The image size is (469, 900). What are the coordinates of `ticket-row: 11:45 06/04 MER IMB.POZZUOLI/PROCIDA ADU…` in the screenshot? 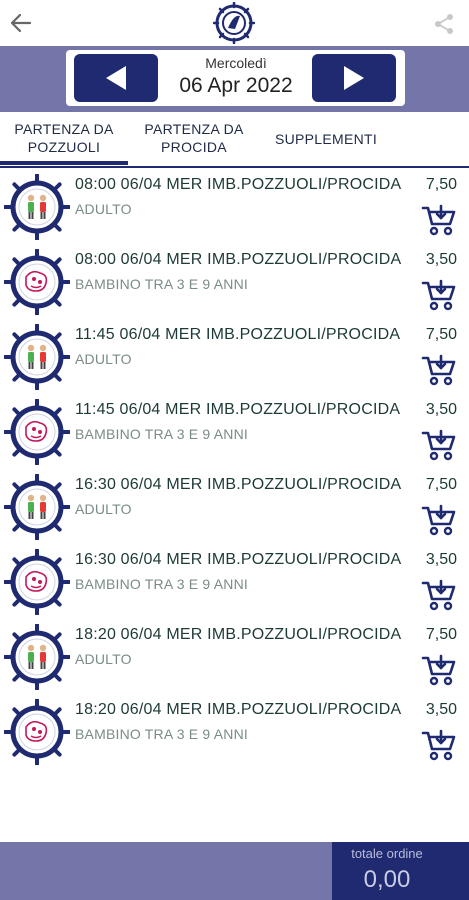 It's located at (234, 357).